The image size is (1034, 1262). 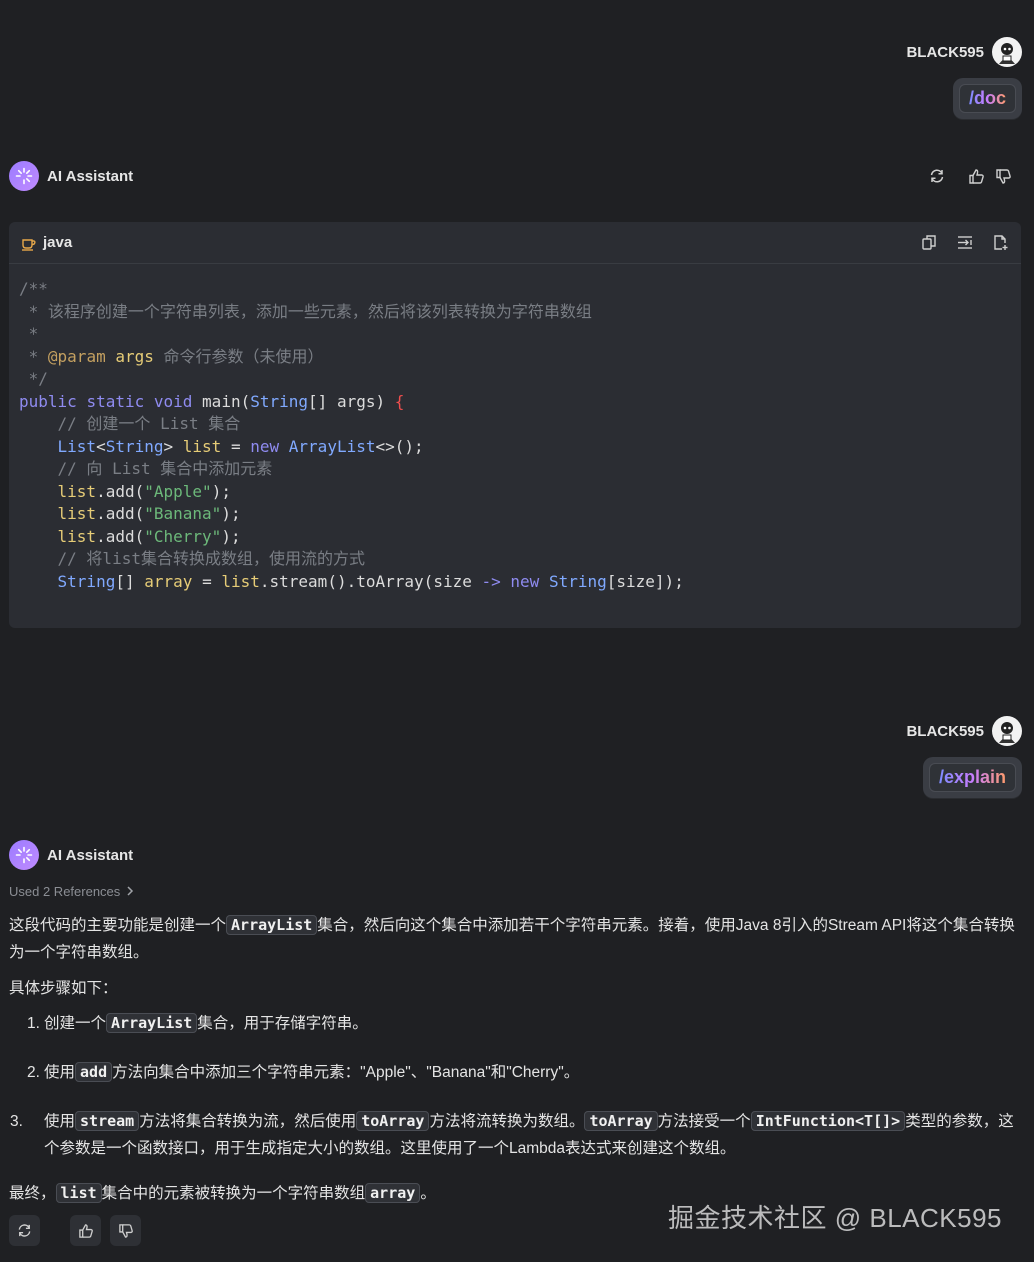 I want to click on inline-code: IntFunction<T[]>, so click(x=828, y=1121).